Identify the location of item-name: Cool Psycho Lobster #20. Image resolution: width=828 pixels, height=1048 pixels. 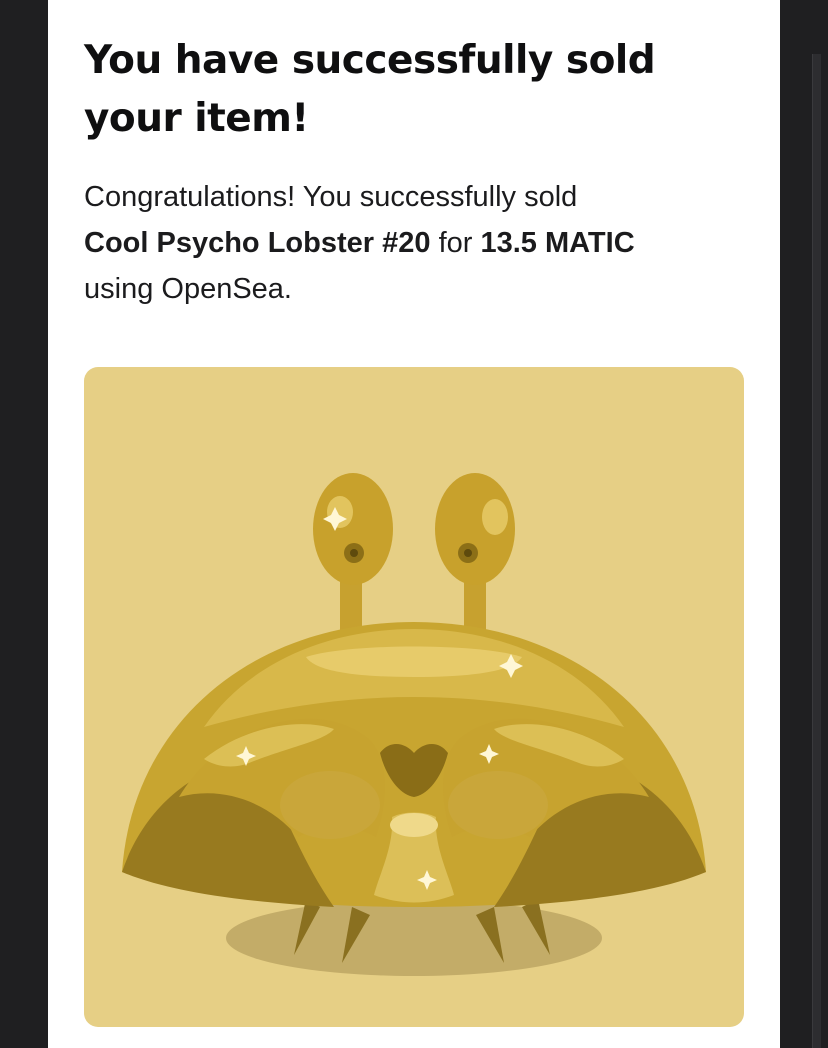
(257, 243).